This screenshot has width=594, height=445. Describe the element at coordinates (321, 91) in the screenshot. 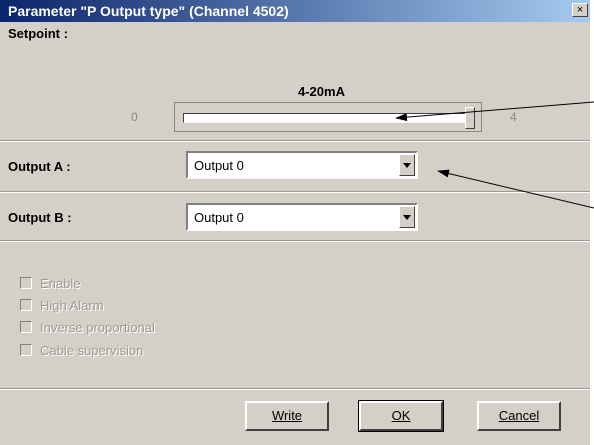

I see `setpoint-value-label: 4-20mA` at that location.